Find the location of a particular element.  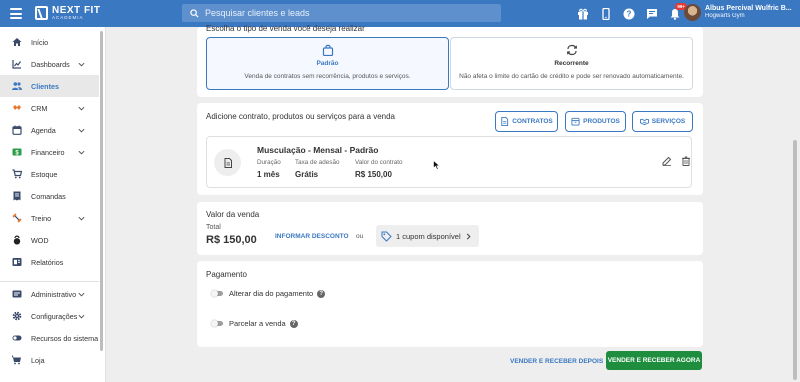

toggle-icon is located at coordinates (17, 338).